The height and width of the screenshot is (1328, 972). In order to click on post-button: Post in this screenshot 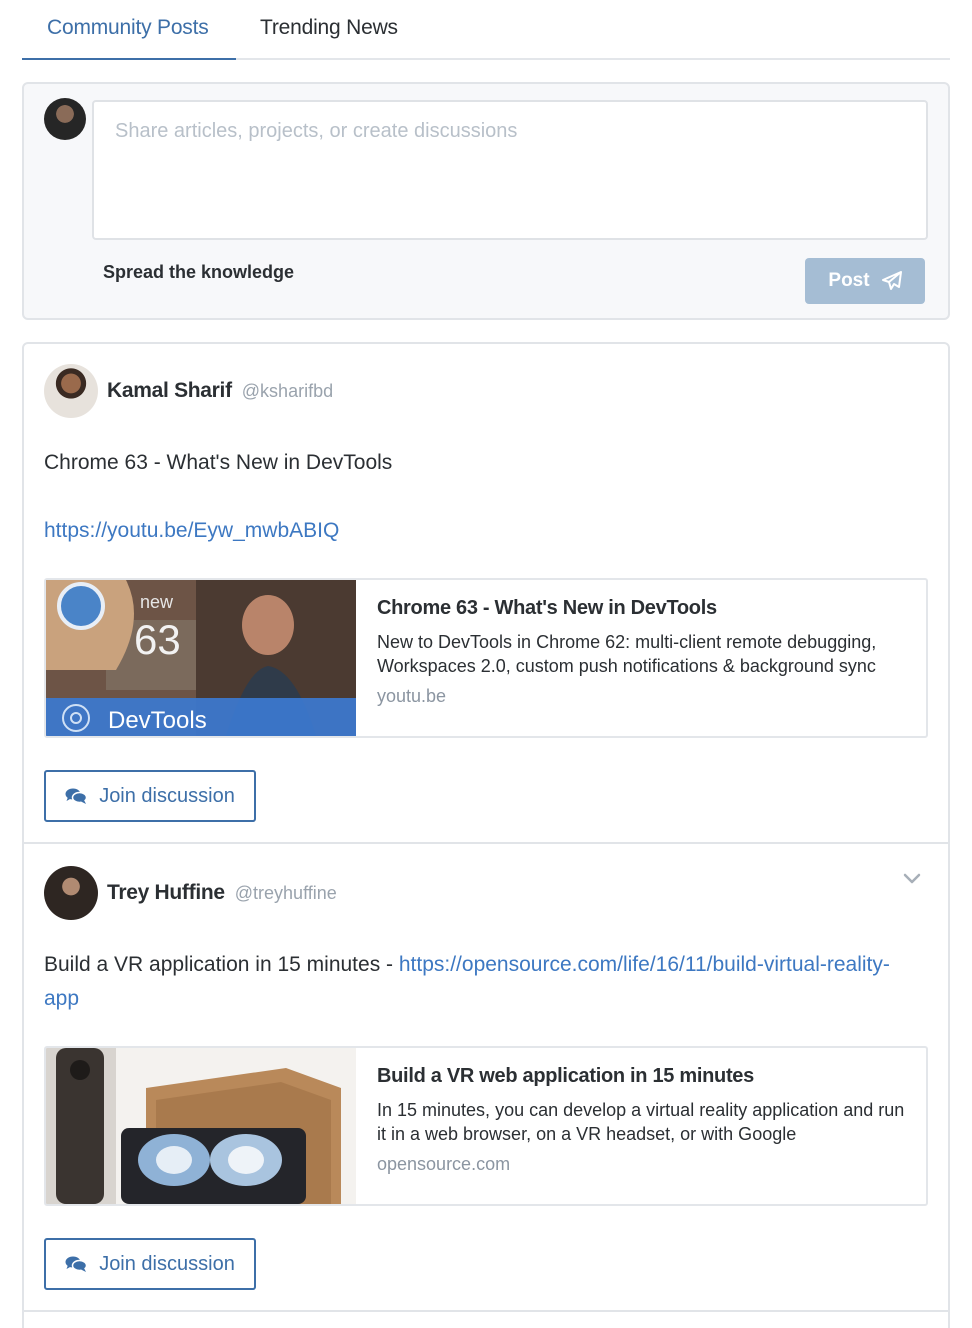, I will do `click(865, 281)`.